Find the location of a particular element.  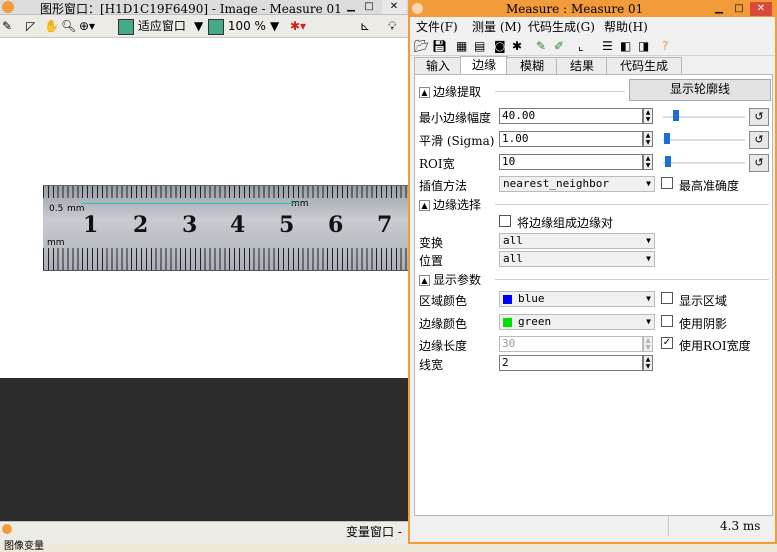

fit-window-icon is located at coordinates (126, 26).